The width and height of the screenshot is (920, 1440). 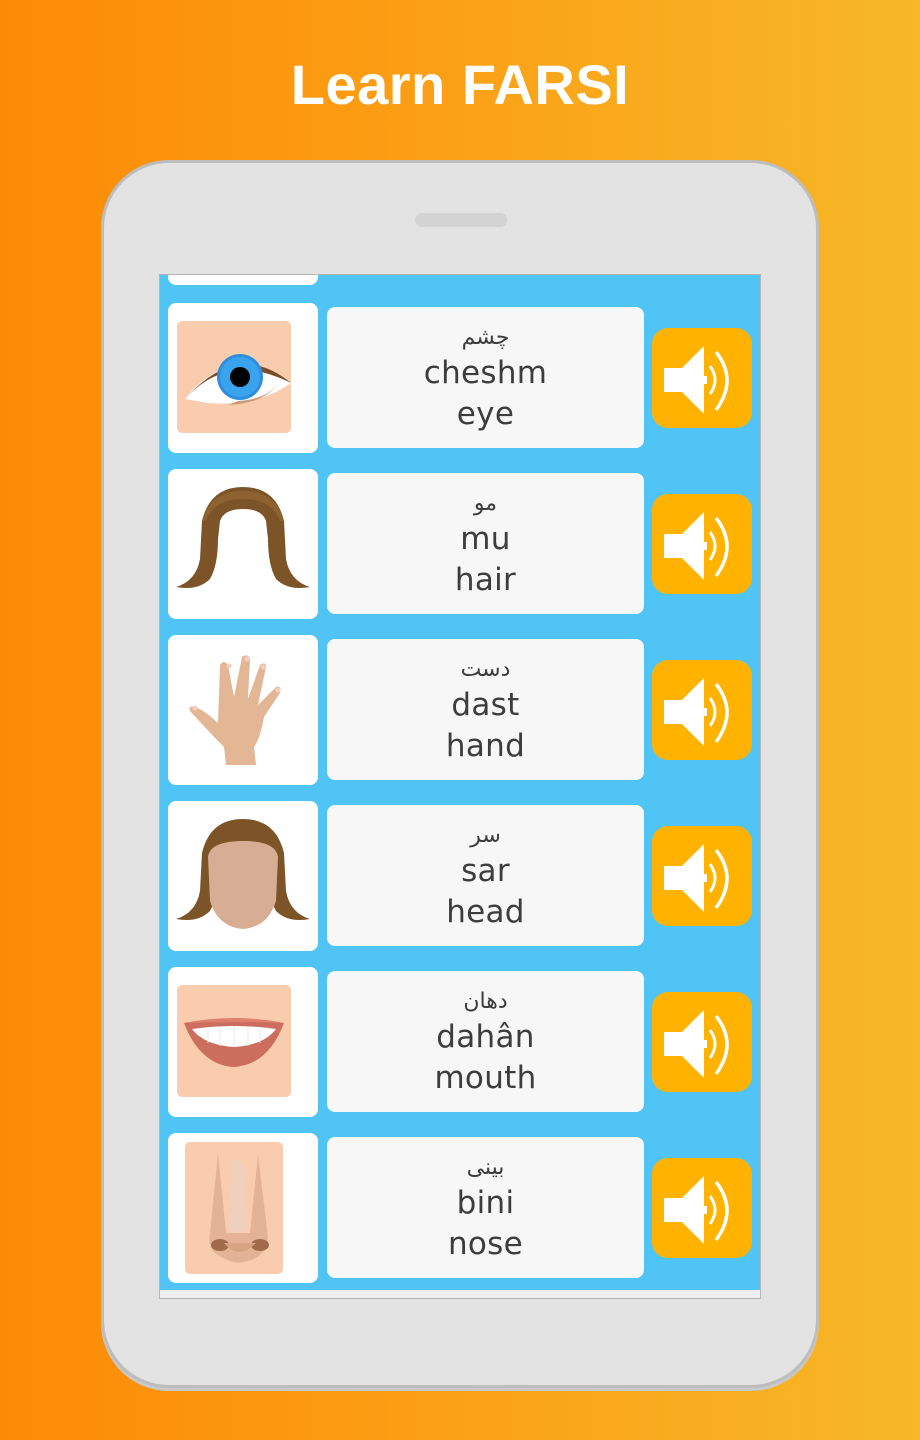 I want to click on vocab-row: سر sar head, so click(x=460, y=876).